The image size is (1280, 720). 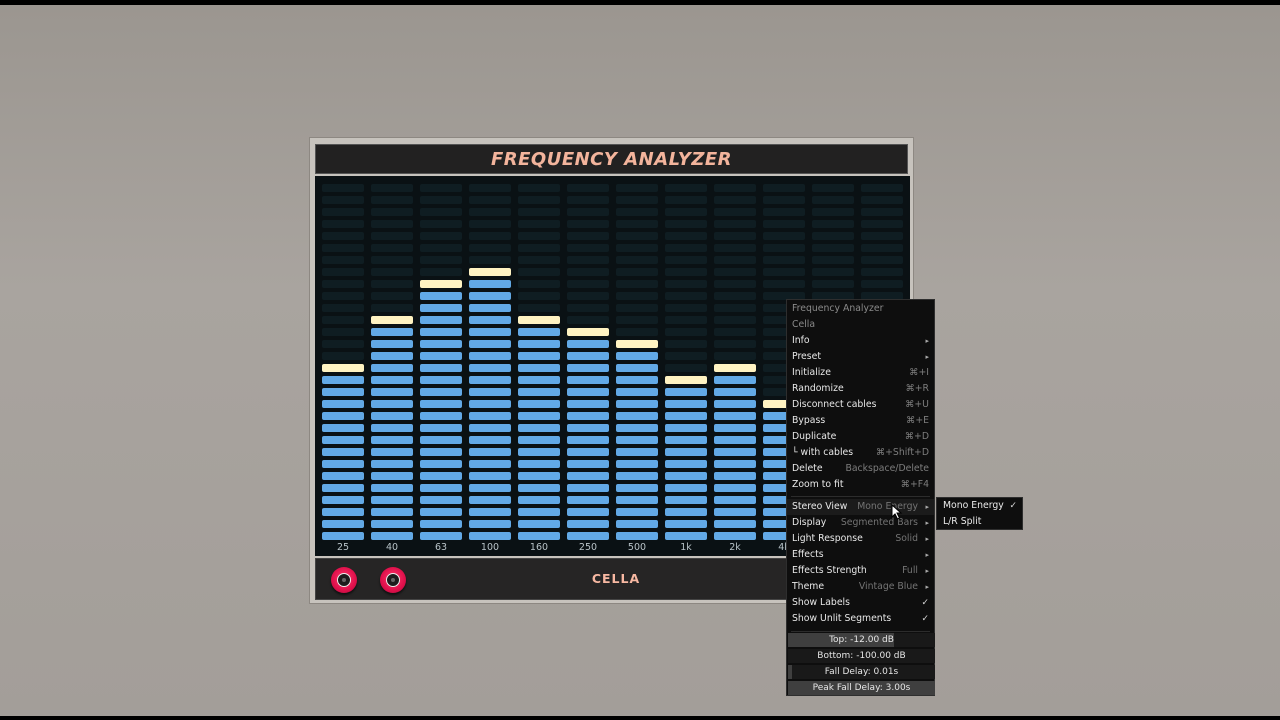 I want to click on menu-item-theme: Theme Vintage Blue ▸, so click(x=860, y=587).